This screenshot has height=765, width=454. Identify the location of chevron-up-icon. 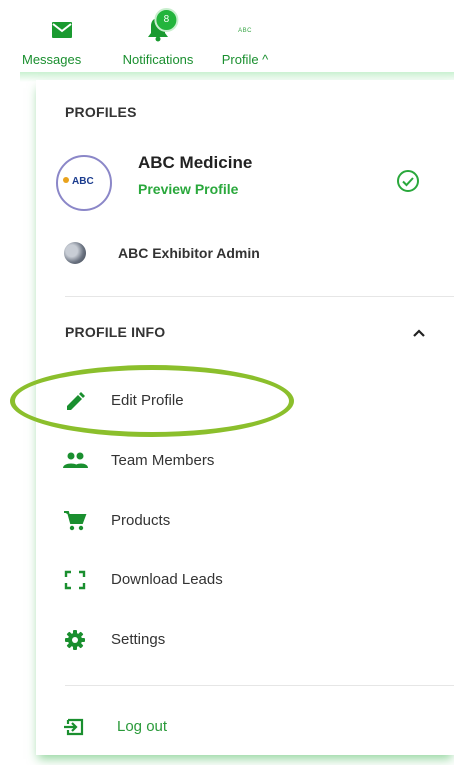
(419, 333).